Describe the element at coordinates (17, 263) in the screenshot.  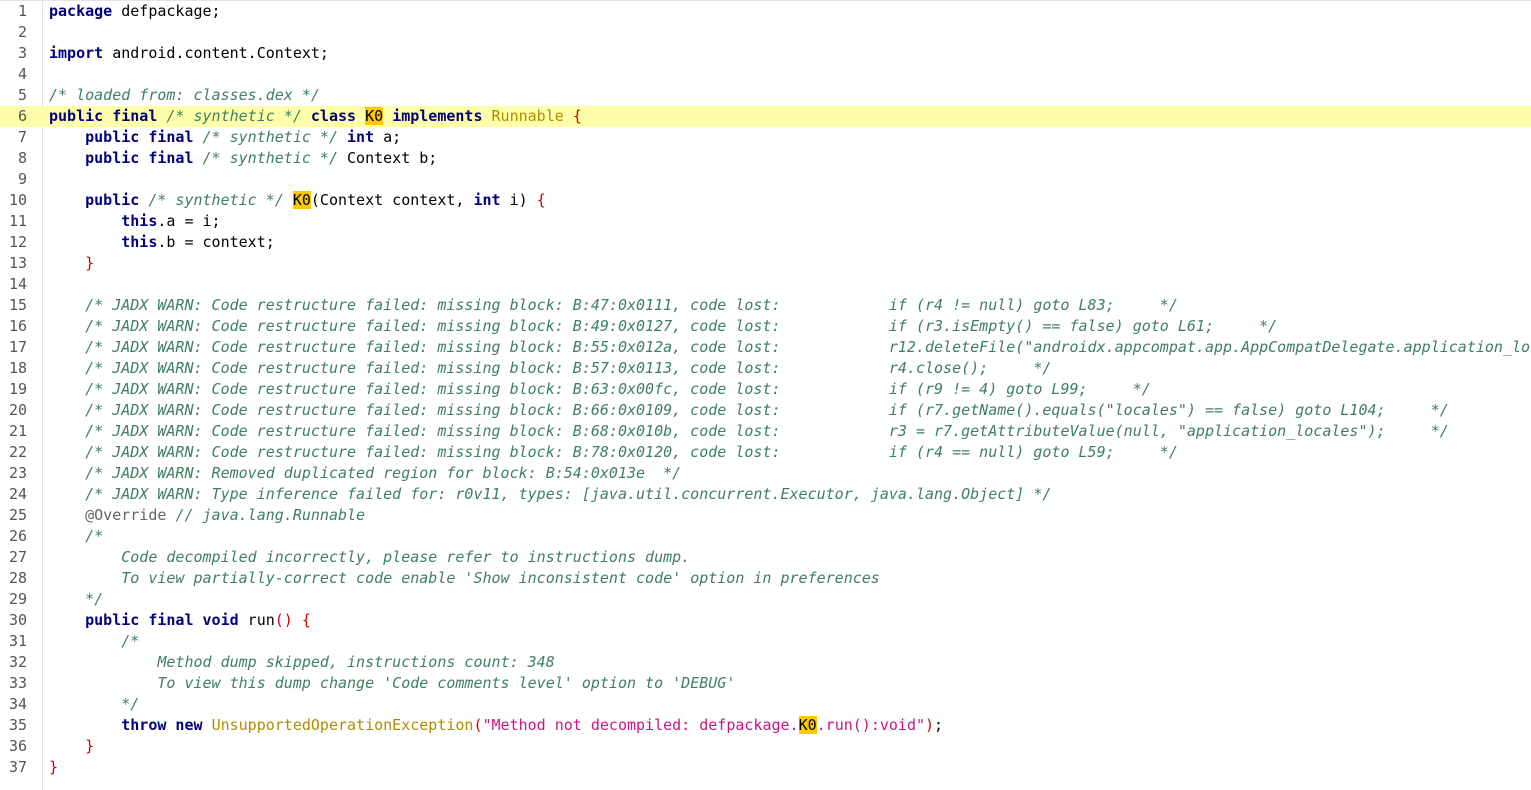
I see `line-number: 13` at that location.